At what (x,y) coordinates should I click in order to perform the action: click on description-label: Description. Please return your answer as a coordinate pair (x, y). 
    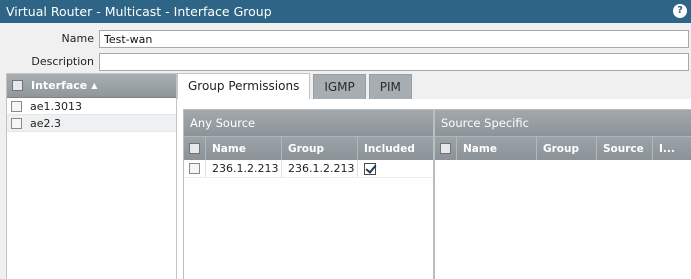
    Looking at the image, I should click on (62, 61).